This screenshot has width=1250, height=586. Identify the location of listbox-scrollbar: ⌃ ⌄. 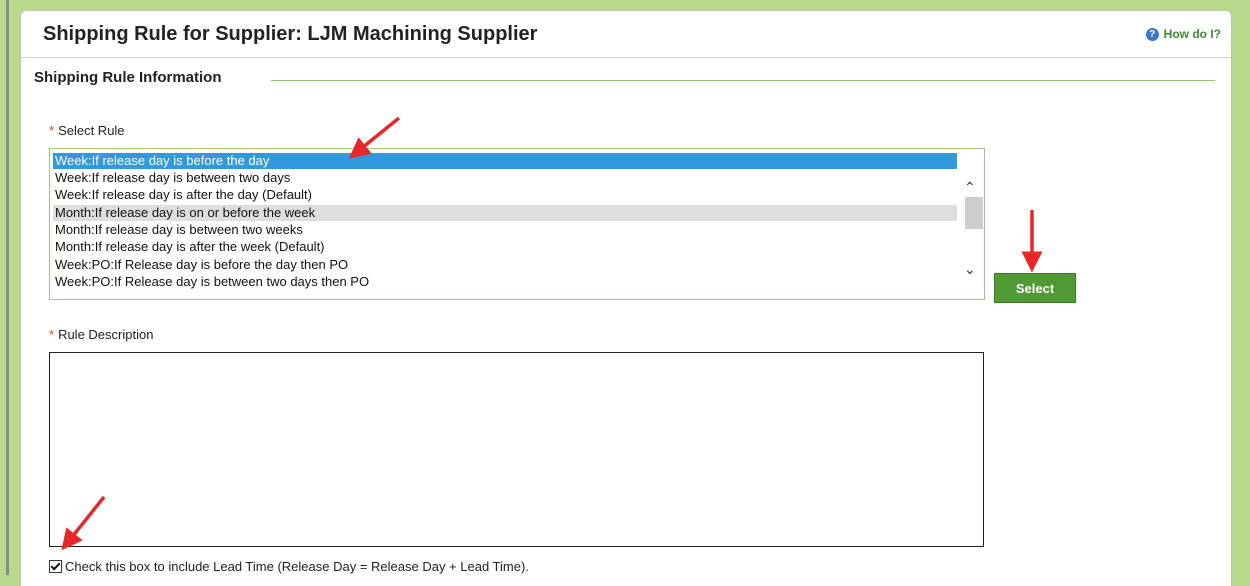
(970, 224).